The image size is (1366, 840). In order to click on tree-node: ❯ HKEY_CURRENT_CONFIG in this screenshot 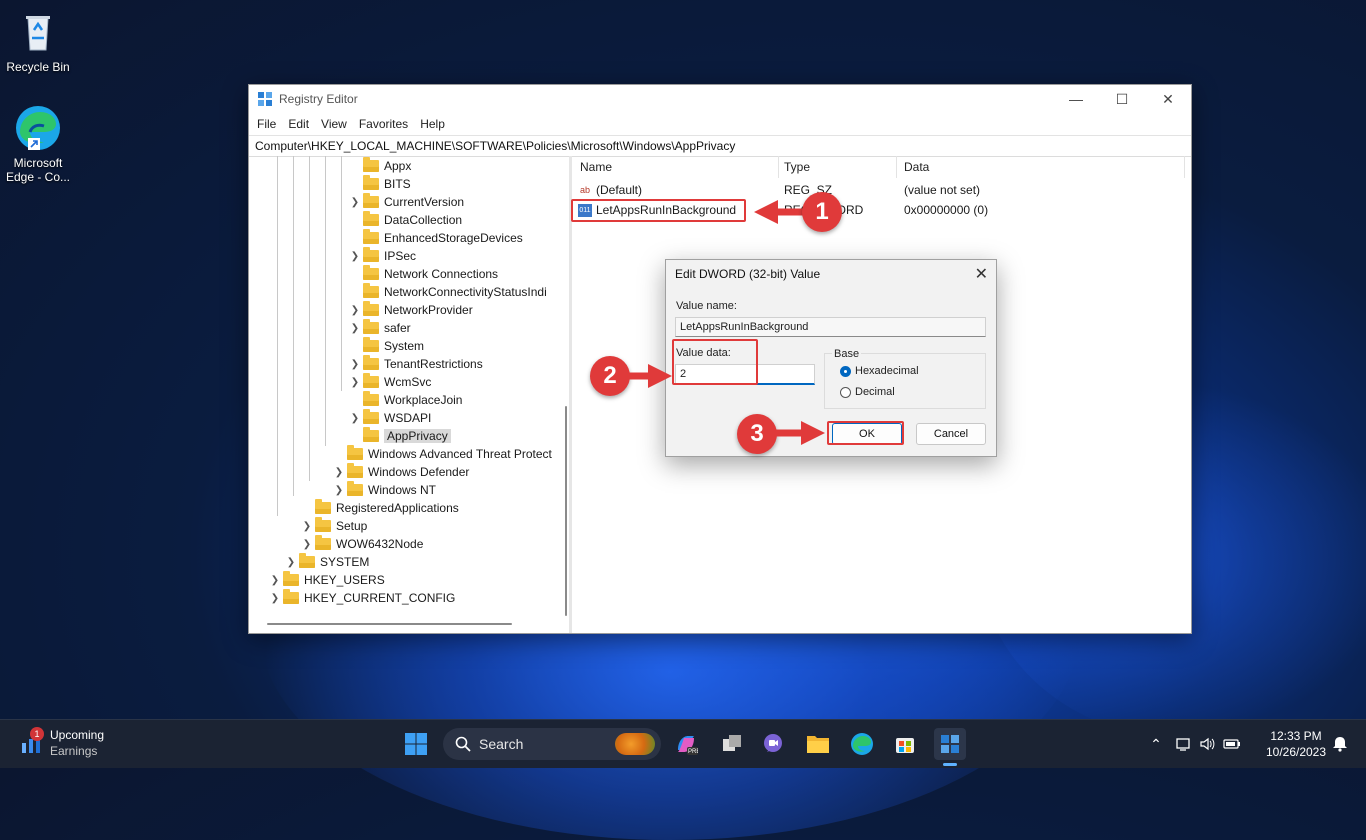, I will do `click(362, 598)`.